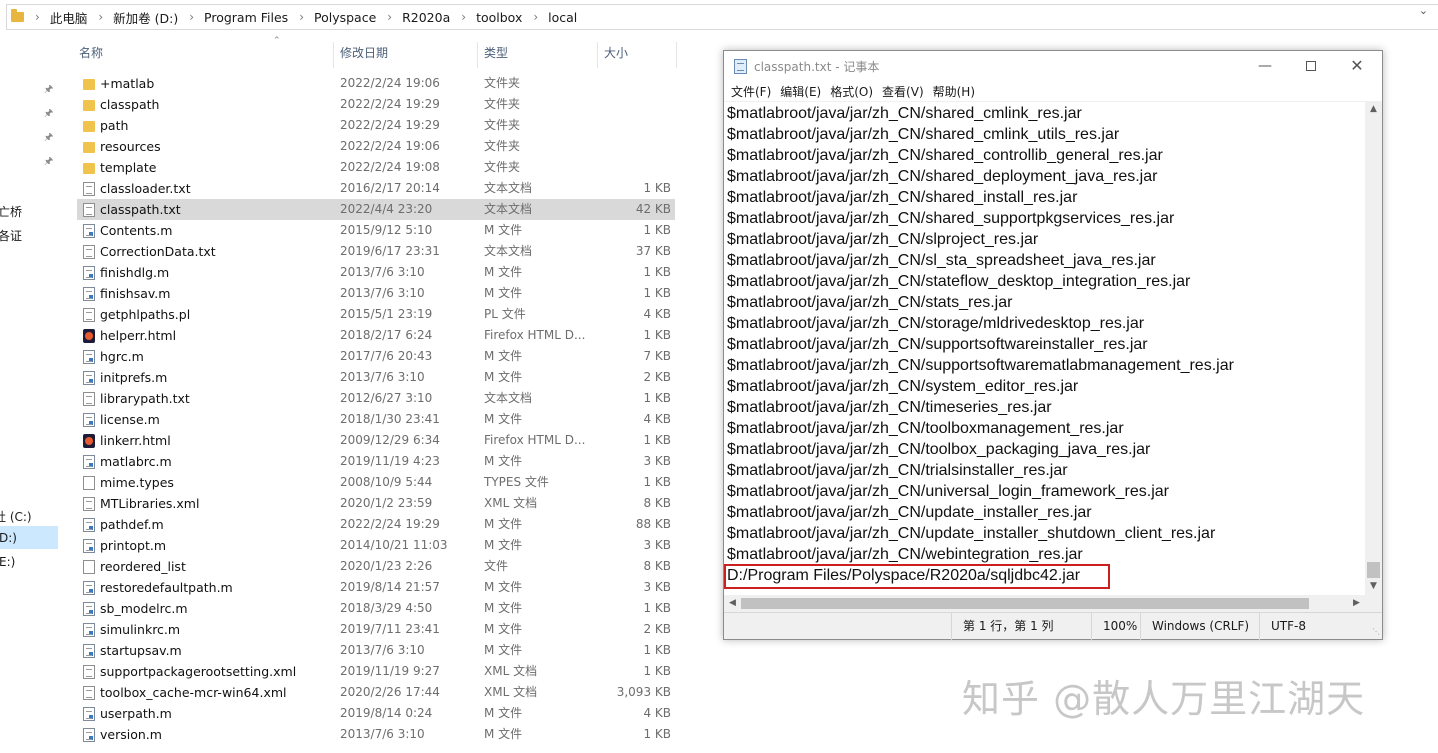 The image size is (1438, 753). I want to click on file-row: reordered_list 2020/1/23 2:26 文件 8 KB, so click(376, 566).